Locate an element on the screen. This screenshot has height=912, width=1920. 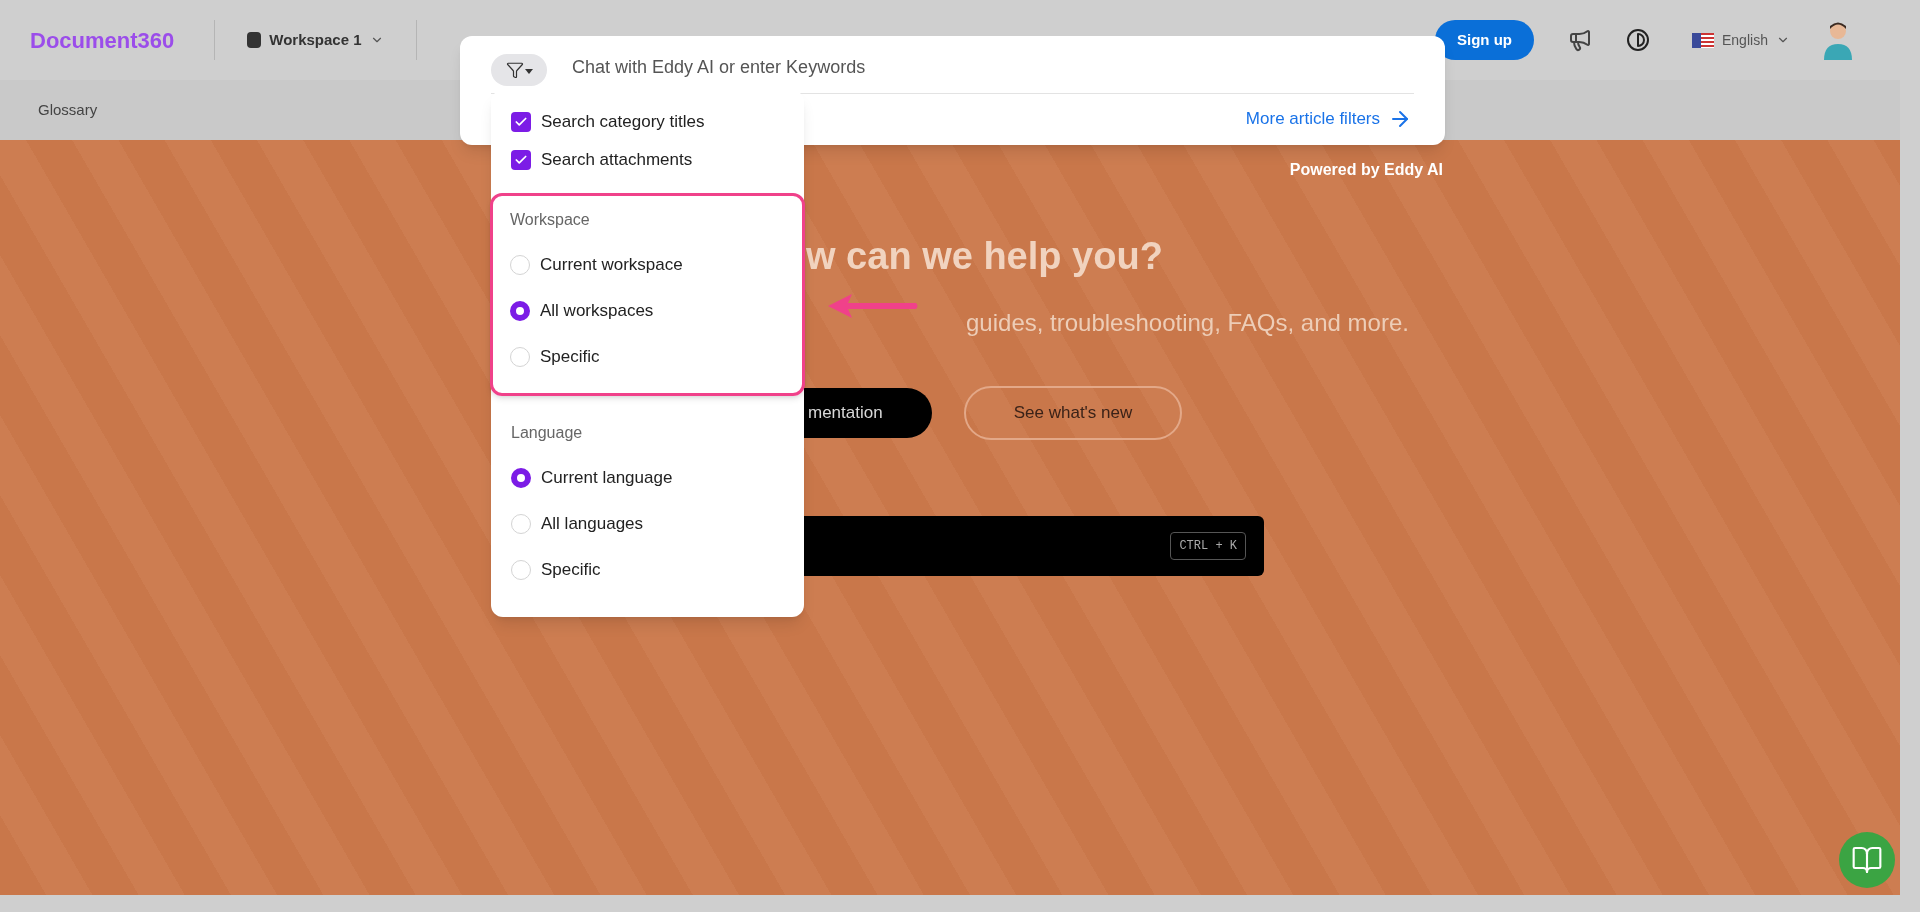
contrast-icon is located at coordinates (1638, 40).